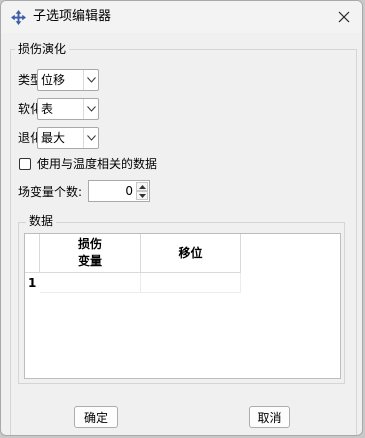 Image resolution: width=365 pixels, height=438 pixels. I want to click on temperature-dependent-label: 使用与温度相关的数据, so click(97, 164).